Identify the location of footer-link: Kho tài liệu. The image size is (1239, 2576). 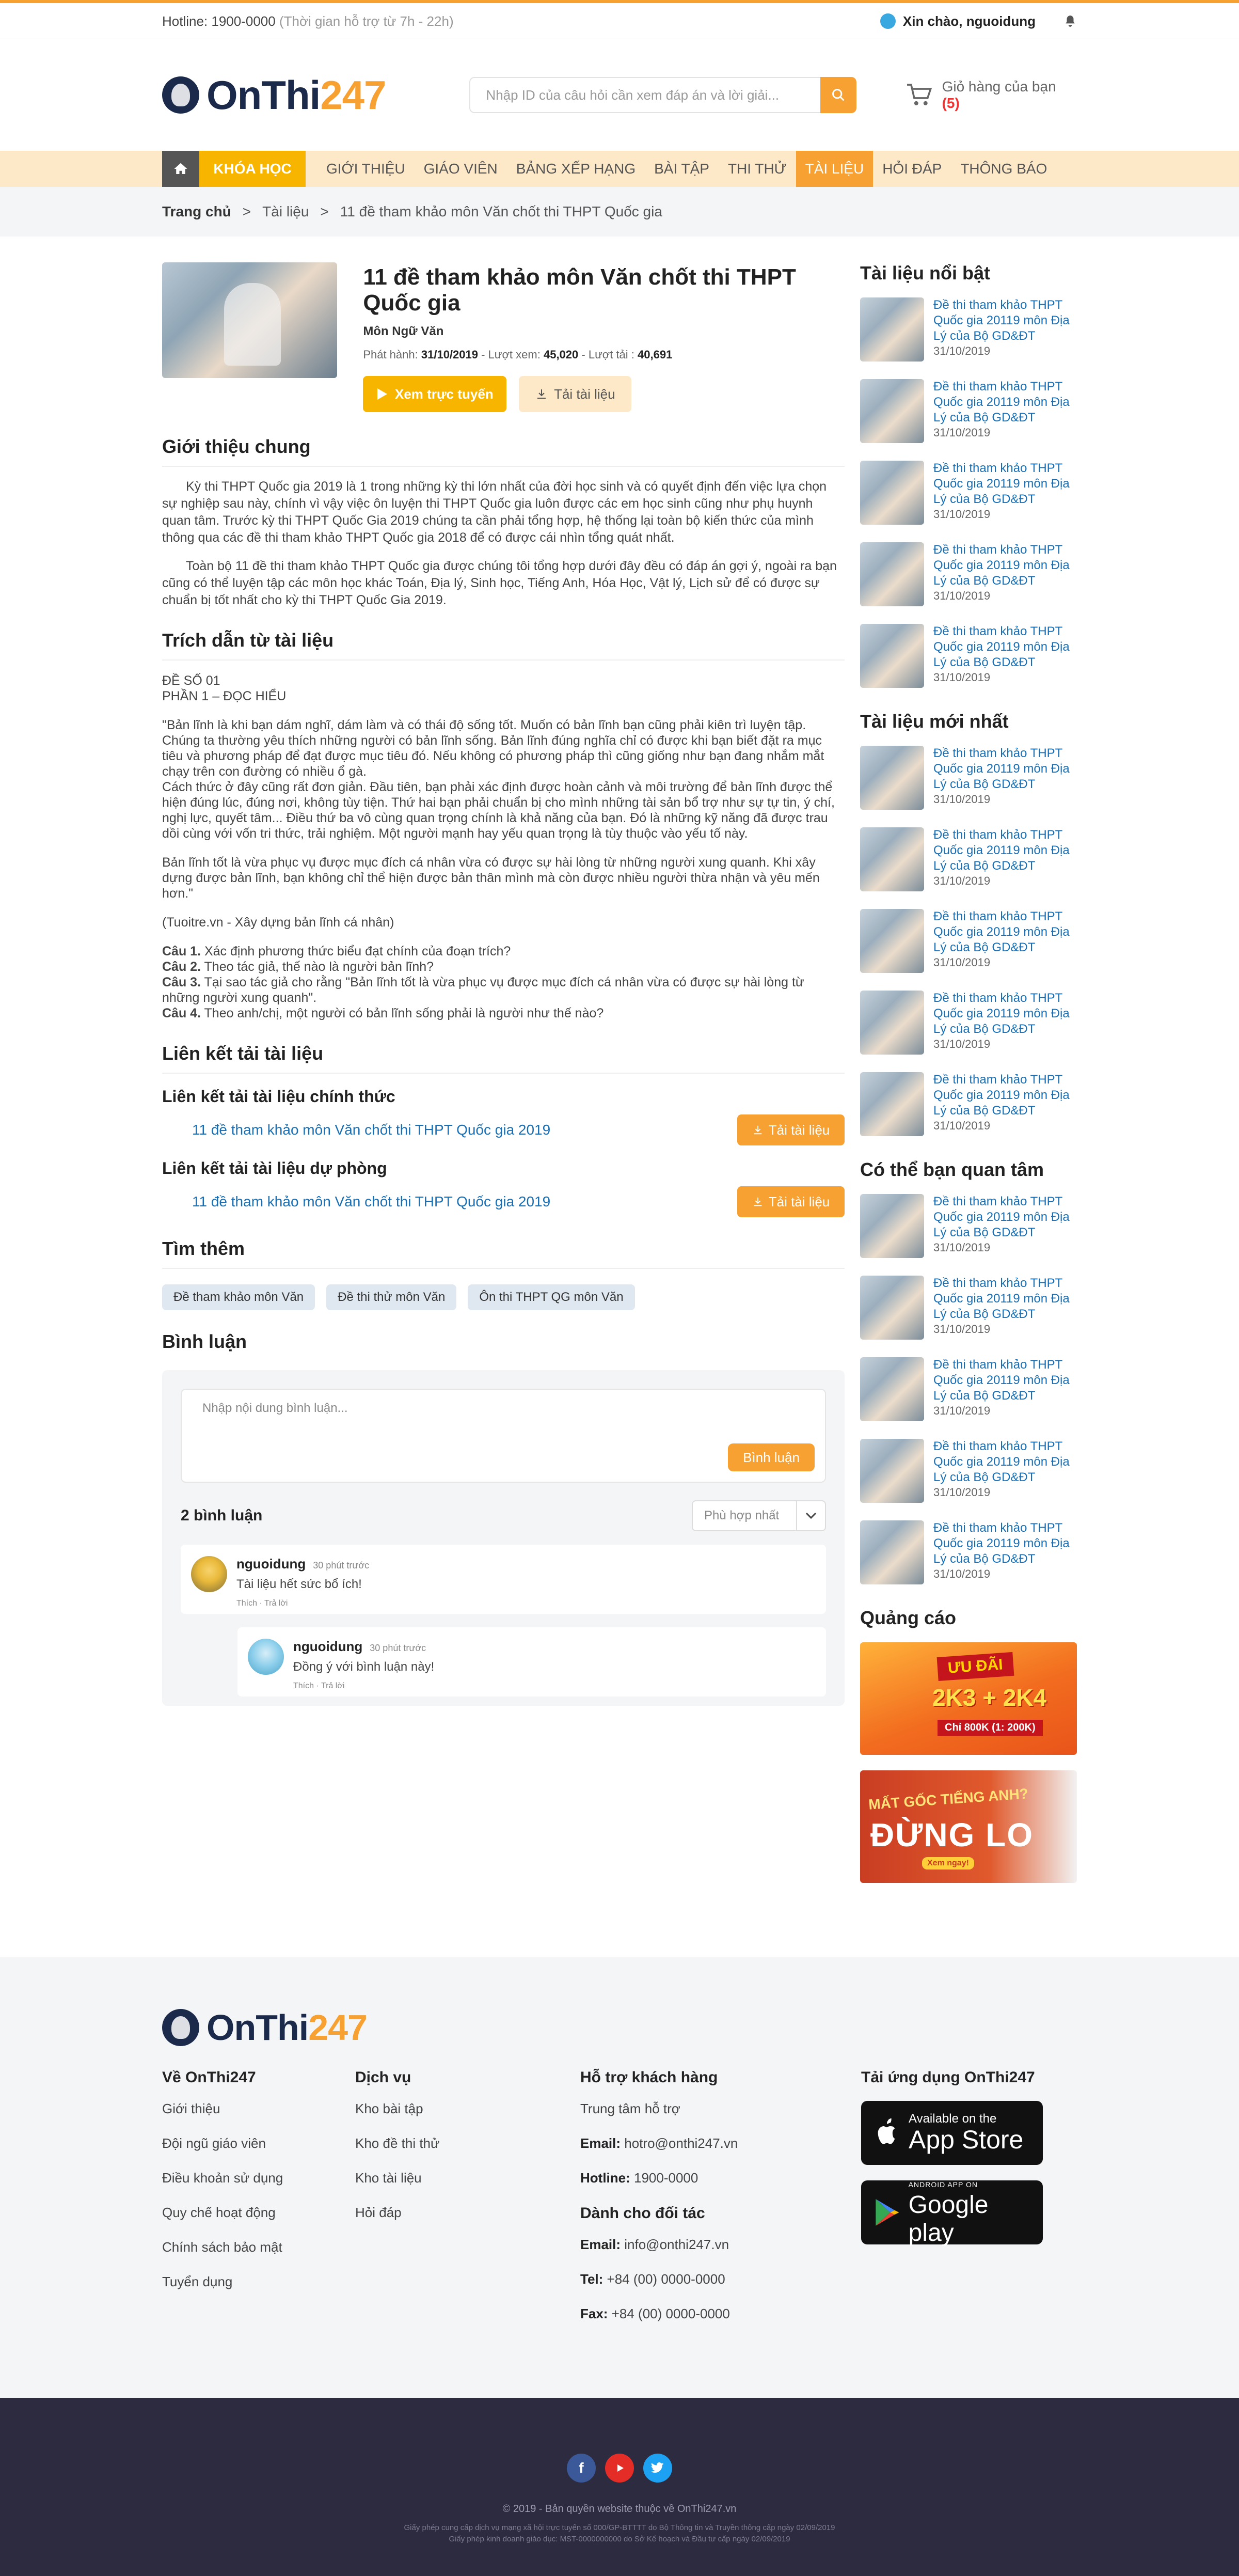
(467, 2178).